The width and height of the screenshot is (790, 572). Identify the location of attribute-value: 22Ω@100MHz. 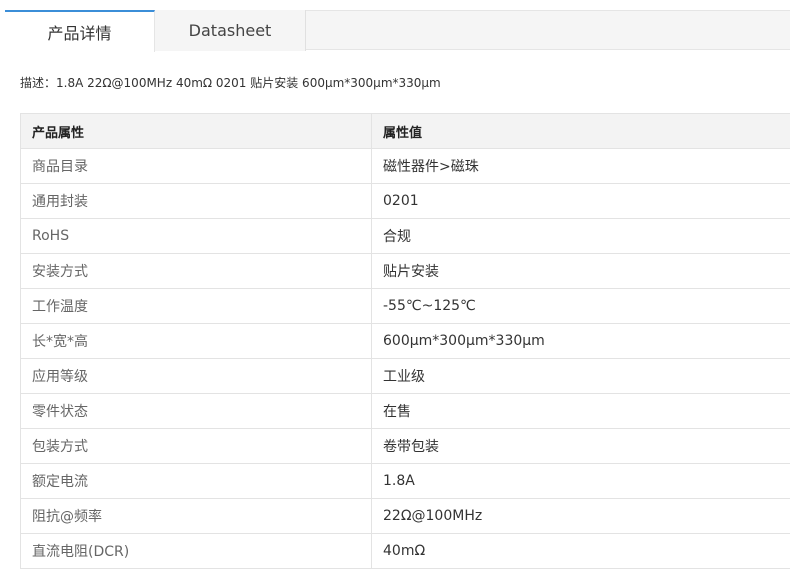
(580, 516).